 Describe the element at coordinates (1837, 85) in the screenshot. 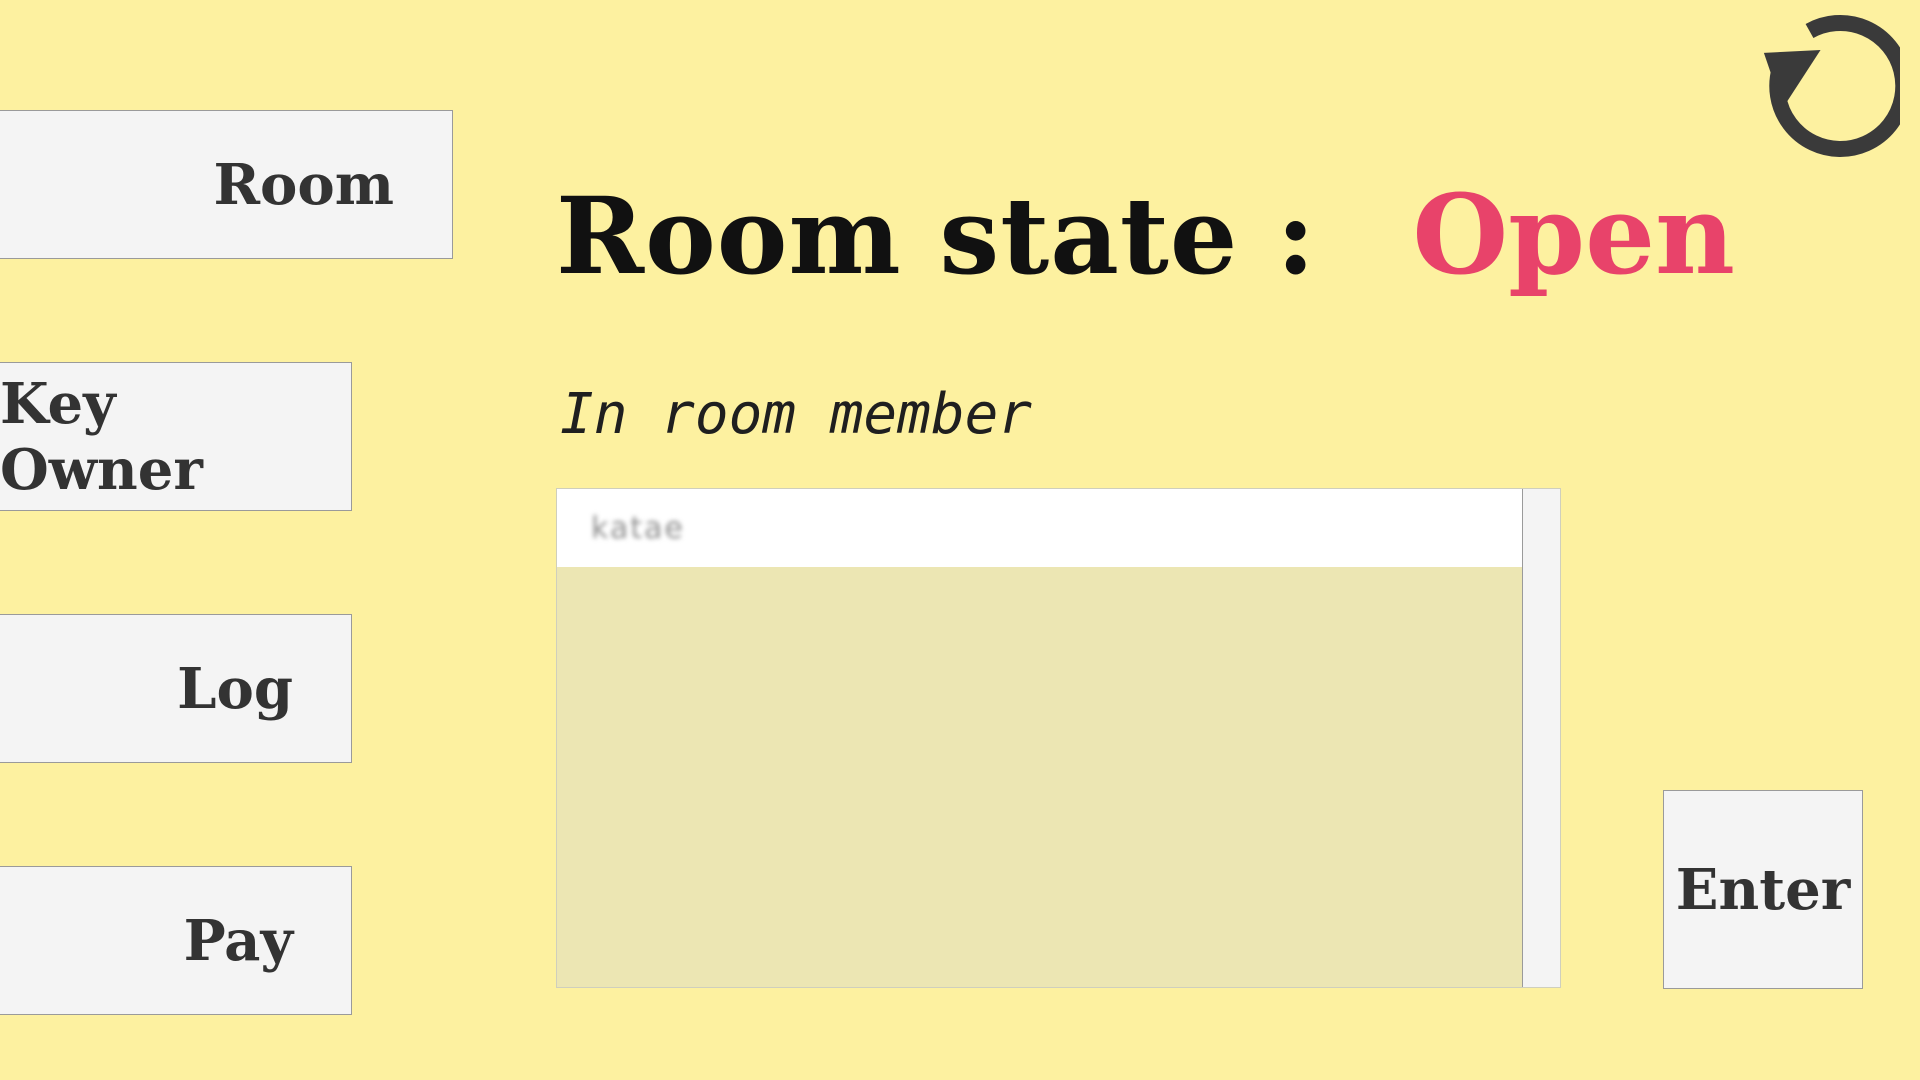

I see `refresh-icon` at that location.